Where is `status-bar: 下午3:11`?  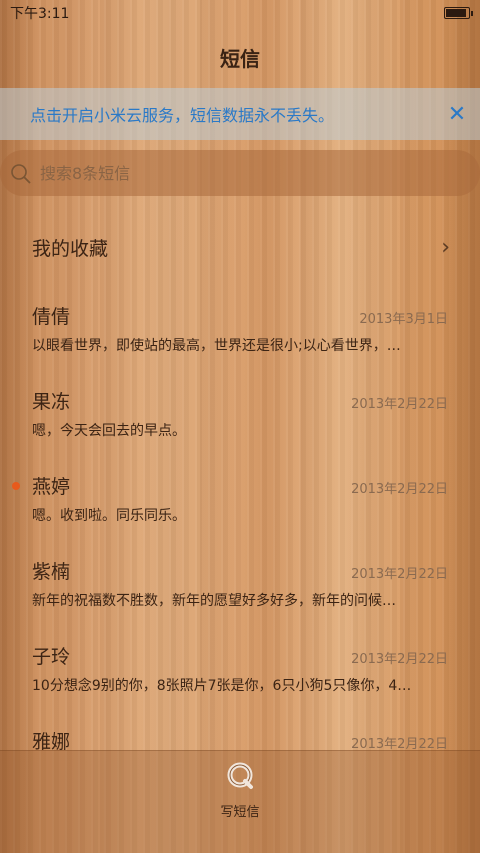
status-bar: 下午3:11 is located at coordinates (240, 13).